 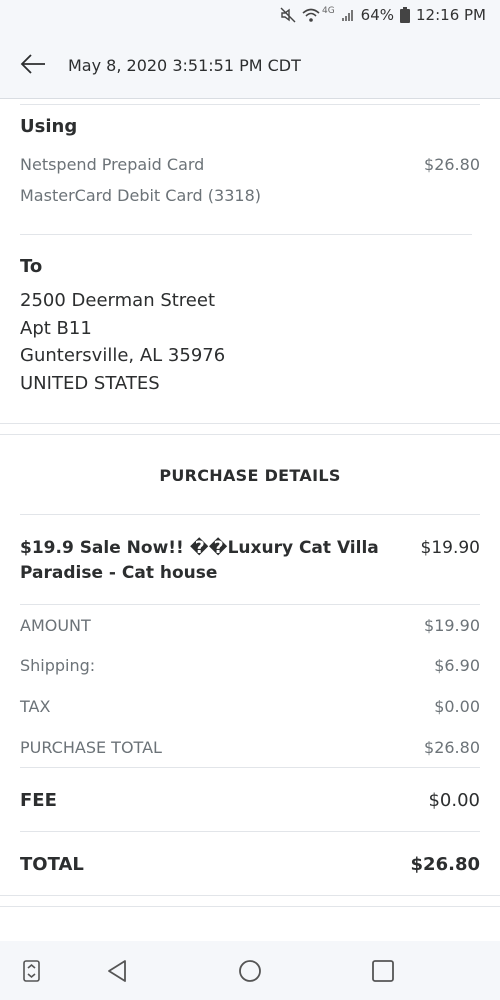 What do you see at coordinates (311, 15) in the screenshot?
I see `wifi-icon` at bounding box center [311, 15].